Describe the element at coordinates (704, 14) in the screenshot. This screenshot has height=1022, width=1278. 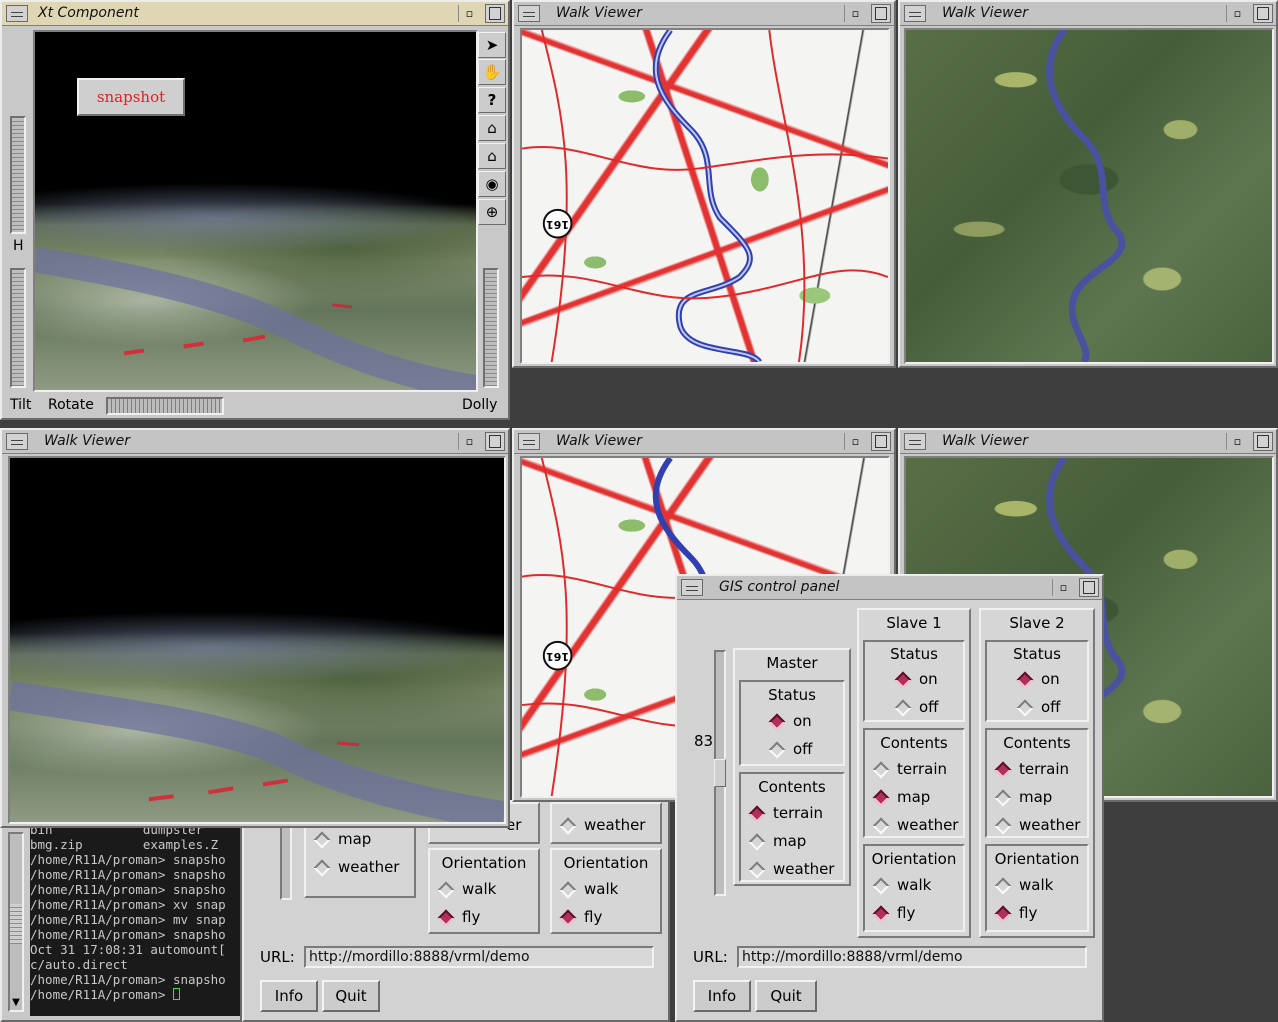
I see `walk-map-top-titlebar: Walk Viewer ▫` at that location.